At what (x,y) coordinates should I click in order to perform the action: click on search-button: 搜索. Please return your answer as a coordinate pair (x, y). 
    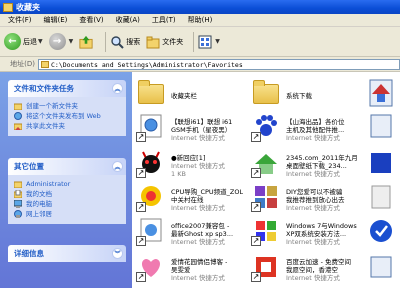
    Looking at the image, I should click on (125, 42).